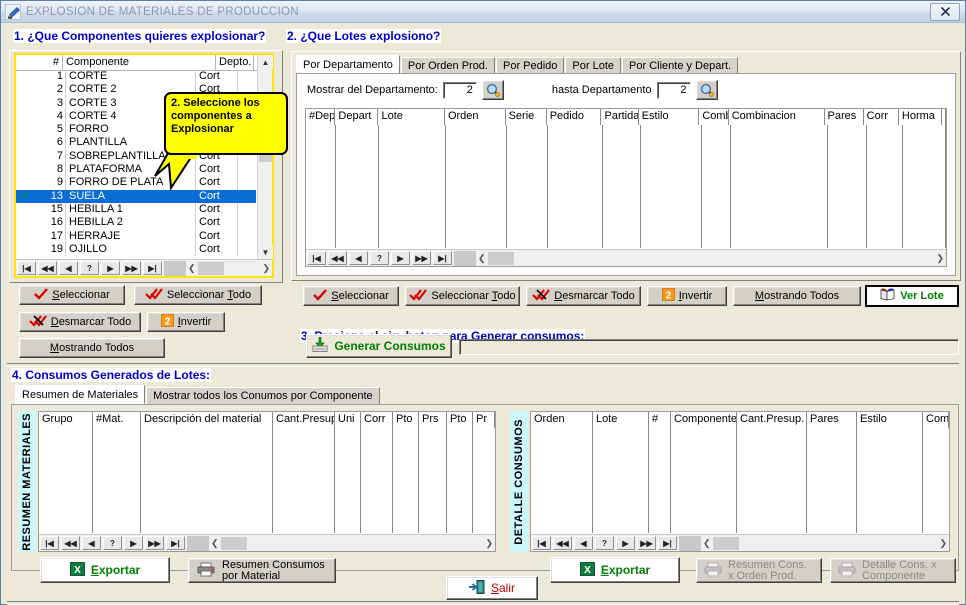 The image size is (966, 605). Describe the element at coordinates (562, 543) in the screenshot. I see `detalle-consumos-nav-button-1: ◀◀` at that location.